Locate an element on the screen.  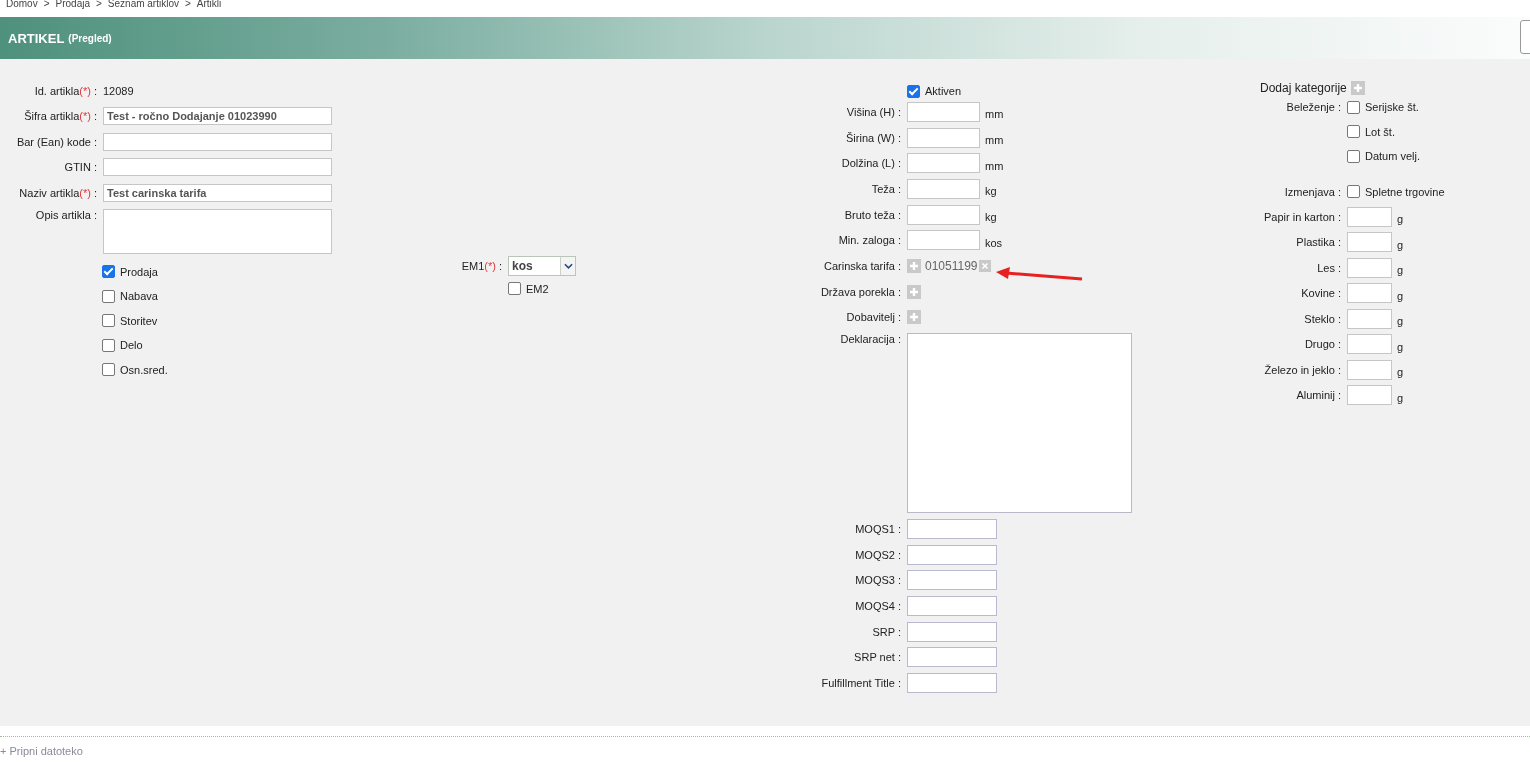
field-label: Šifra artikla(*) : is located at coordinates (60, 116).